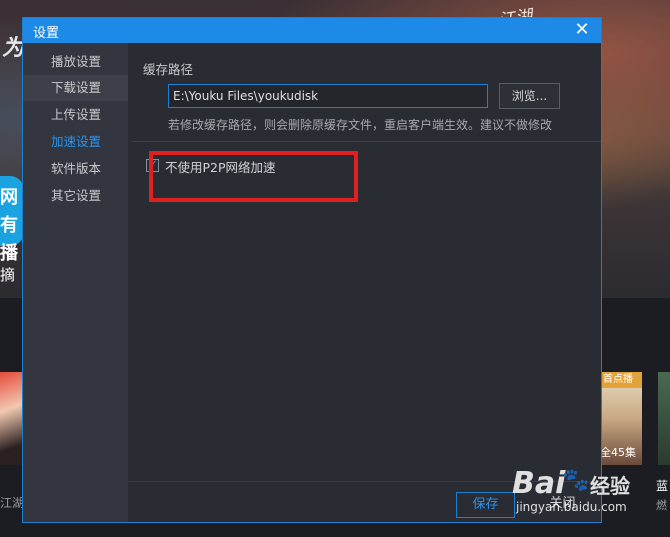  I want to click on sidebar-item-upload: 上传设置, so click(75, 115).